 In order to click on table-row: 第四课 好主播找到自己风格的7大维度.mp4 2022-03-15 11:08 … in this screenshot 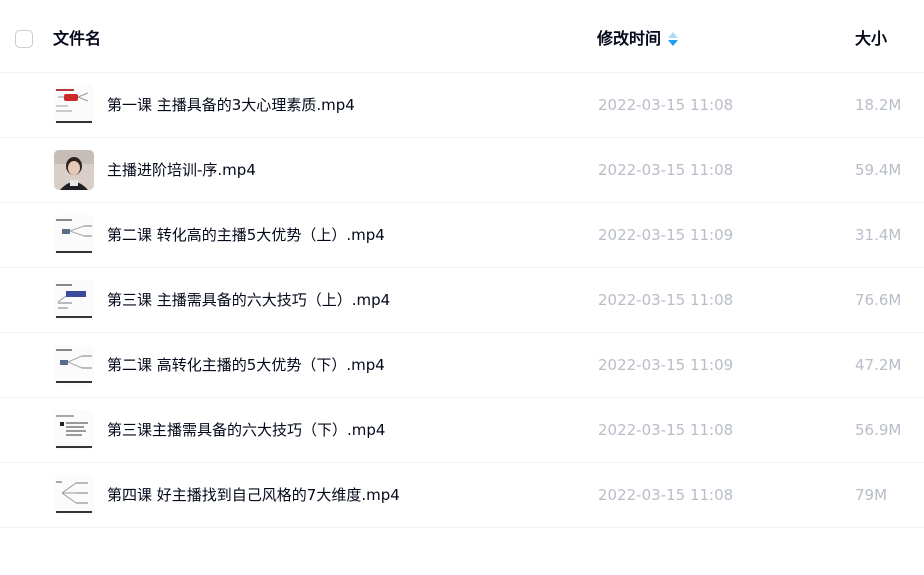, I will do `click(462, 495)`.